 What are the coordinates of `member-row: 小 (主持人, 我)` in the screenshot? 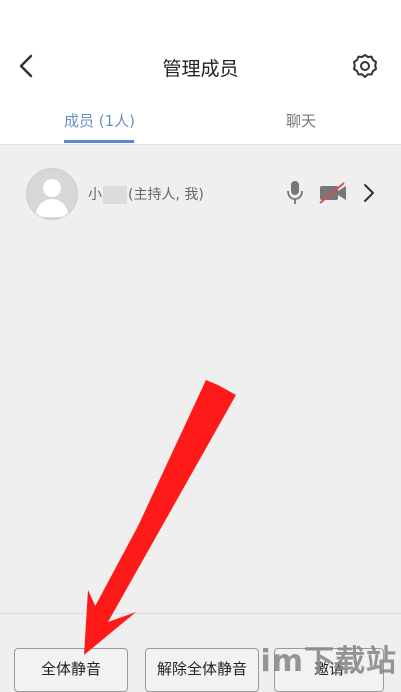 It's located at (200, 192).